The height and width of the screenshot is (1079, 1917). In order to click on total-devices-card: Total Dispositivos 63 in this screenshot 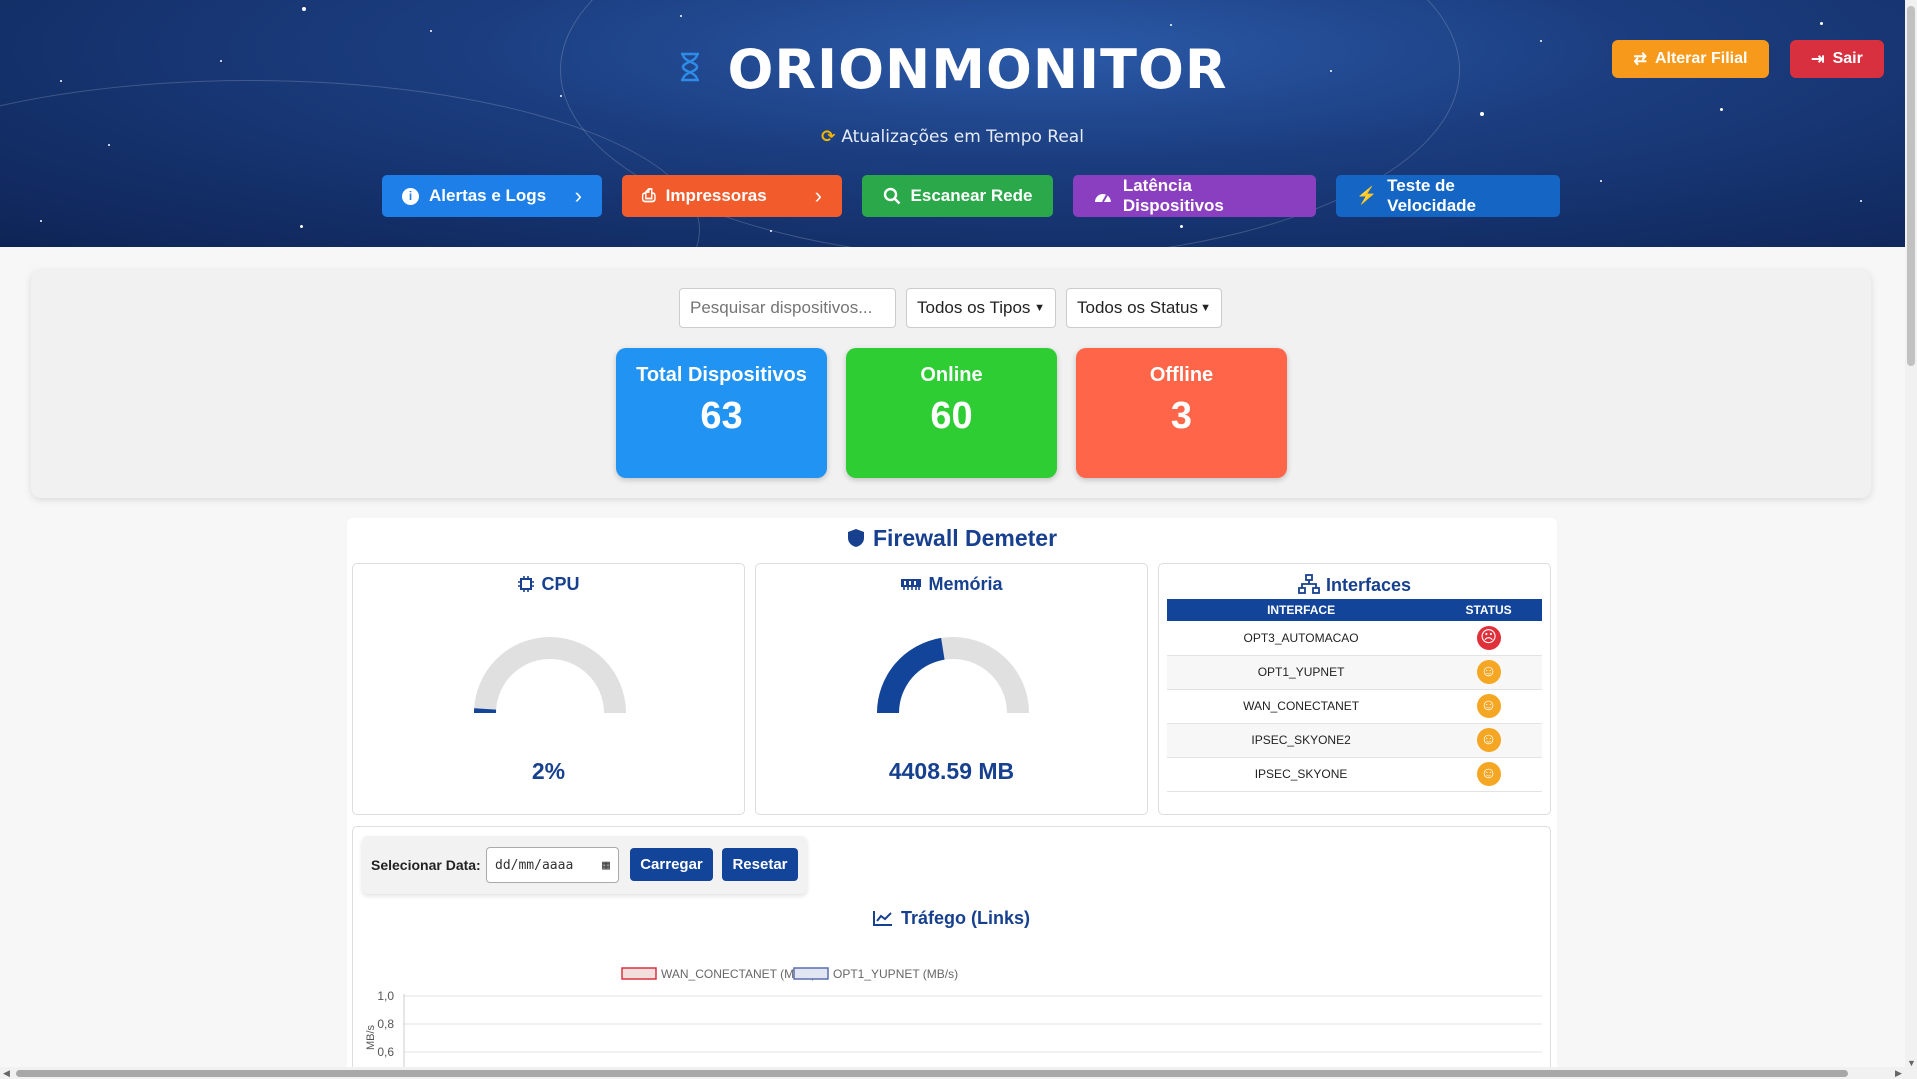, I will do `click(721, 413)`.